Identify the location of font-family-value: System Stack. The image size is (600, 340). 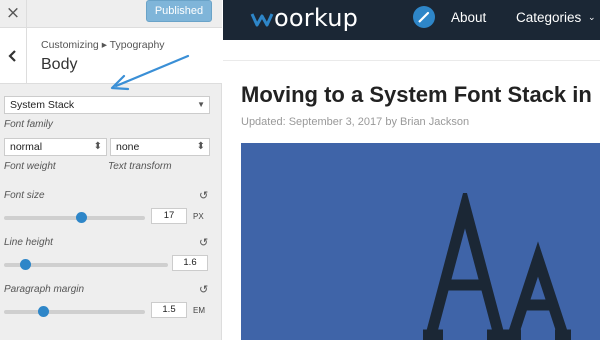
(42, 105).